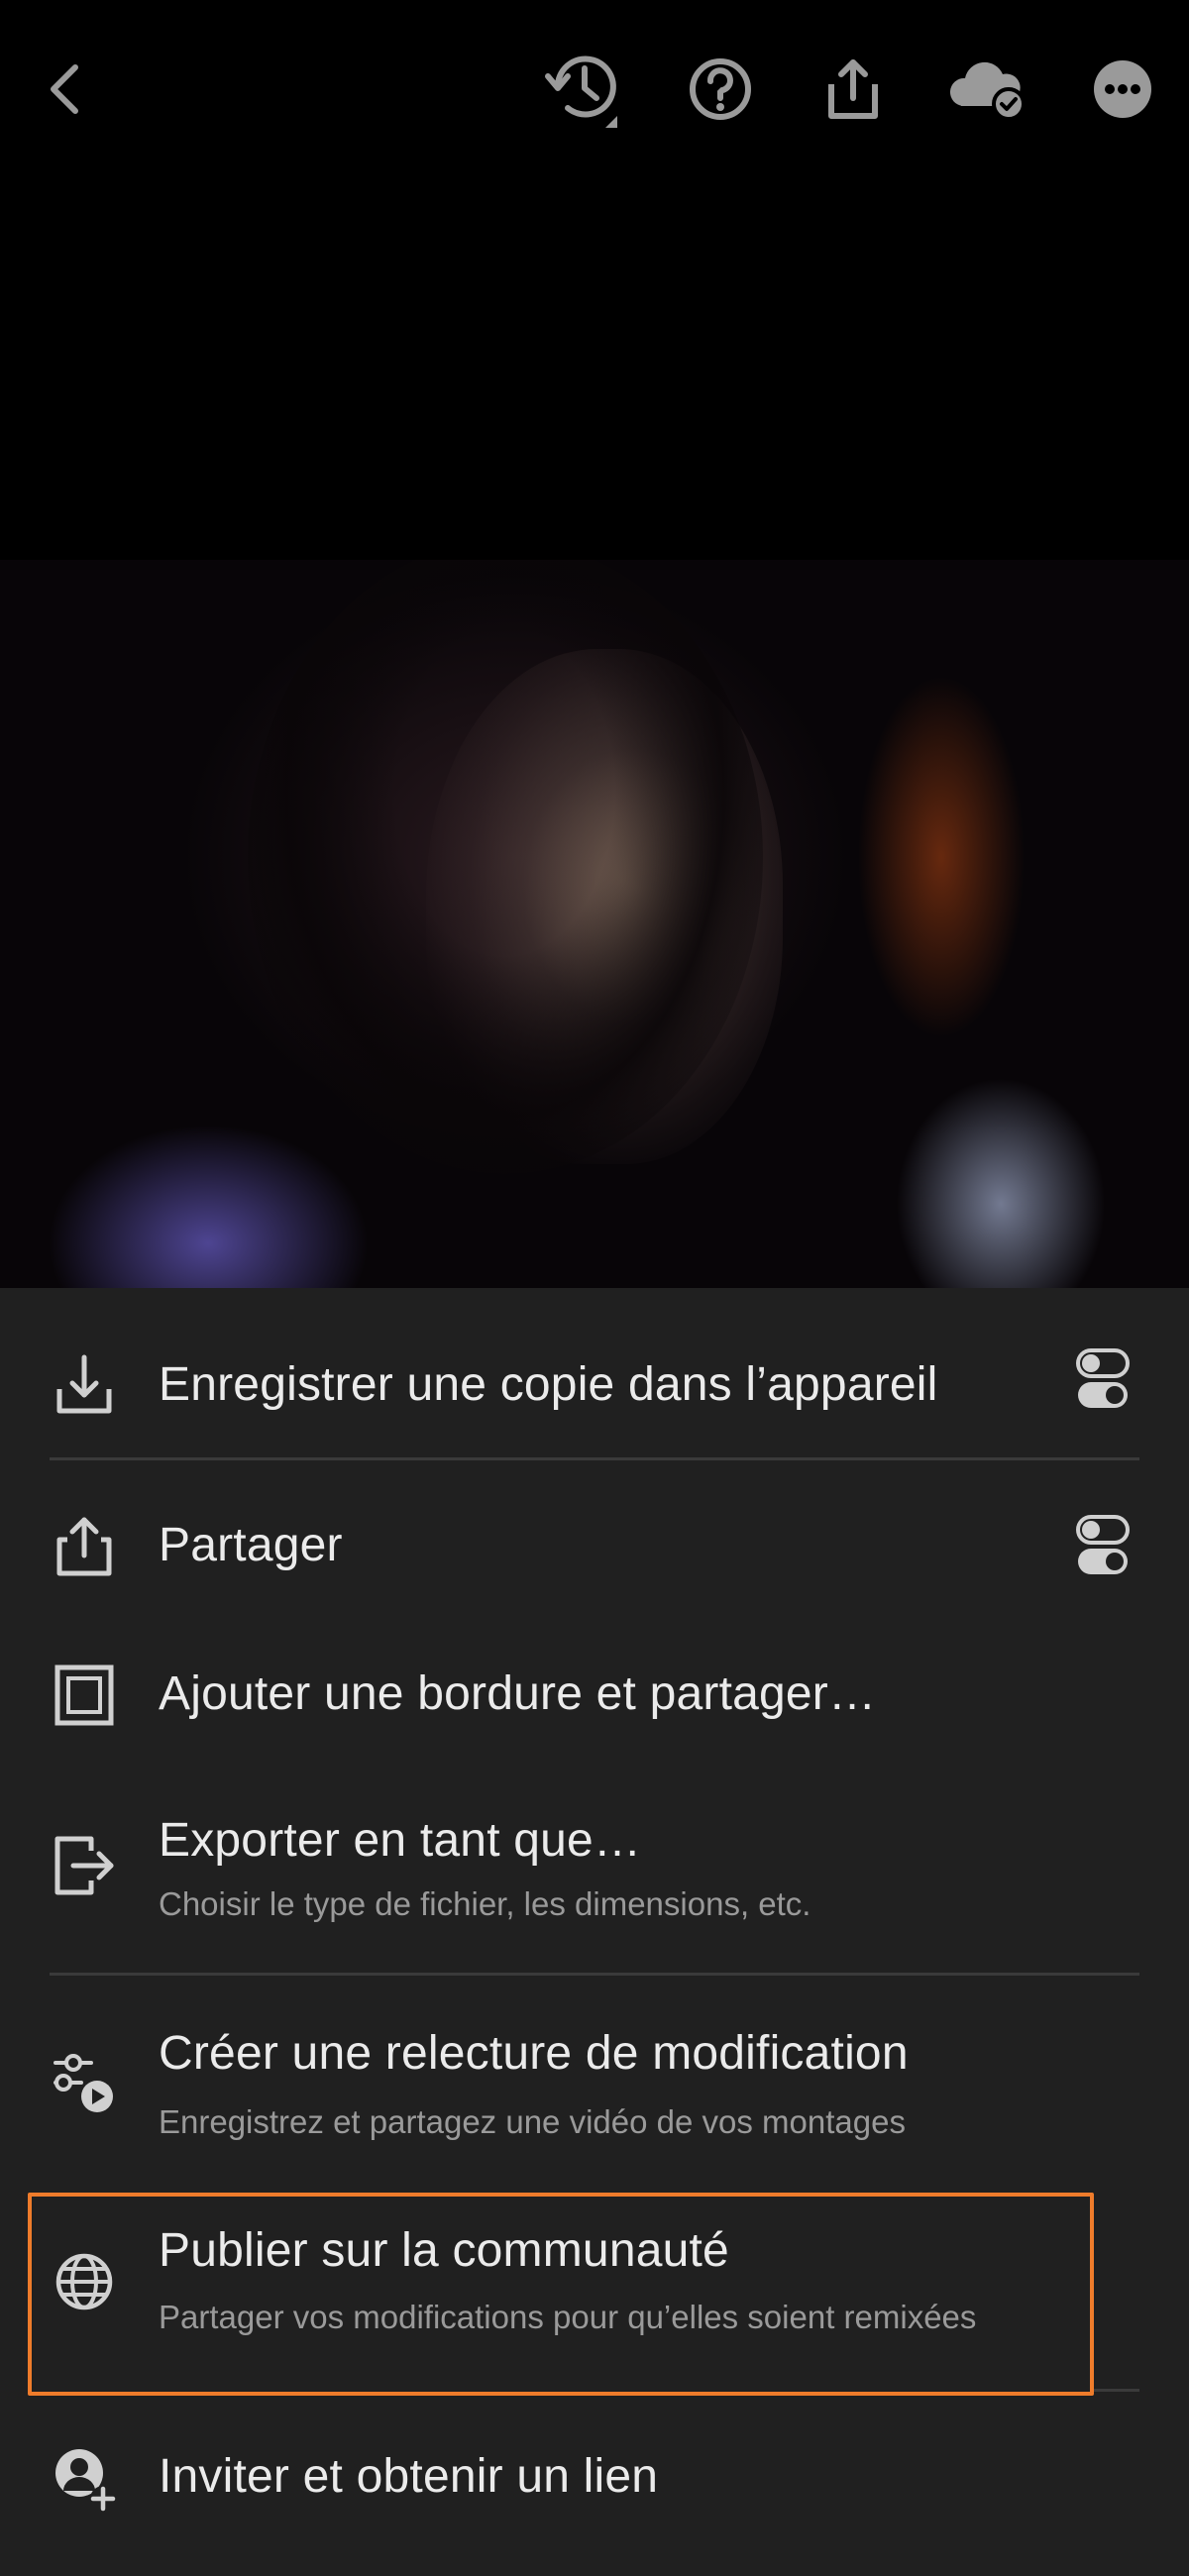 The image size is (1189, 2576). Describe the element at coordinates (84, 1384) in the screenshot. I see `download-icon` at that location.